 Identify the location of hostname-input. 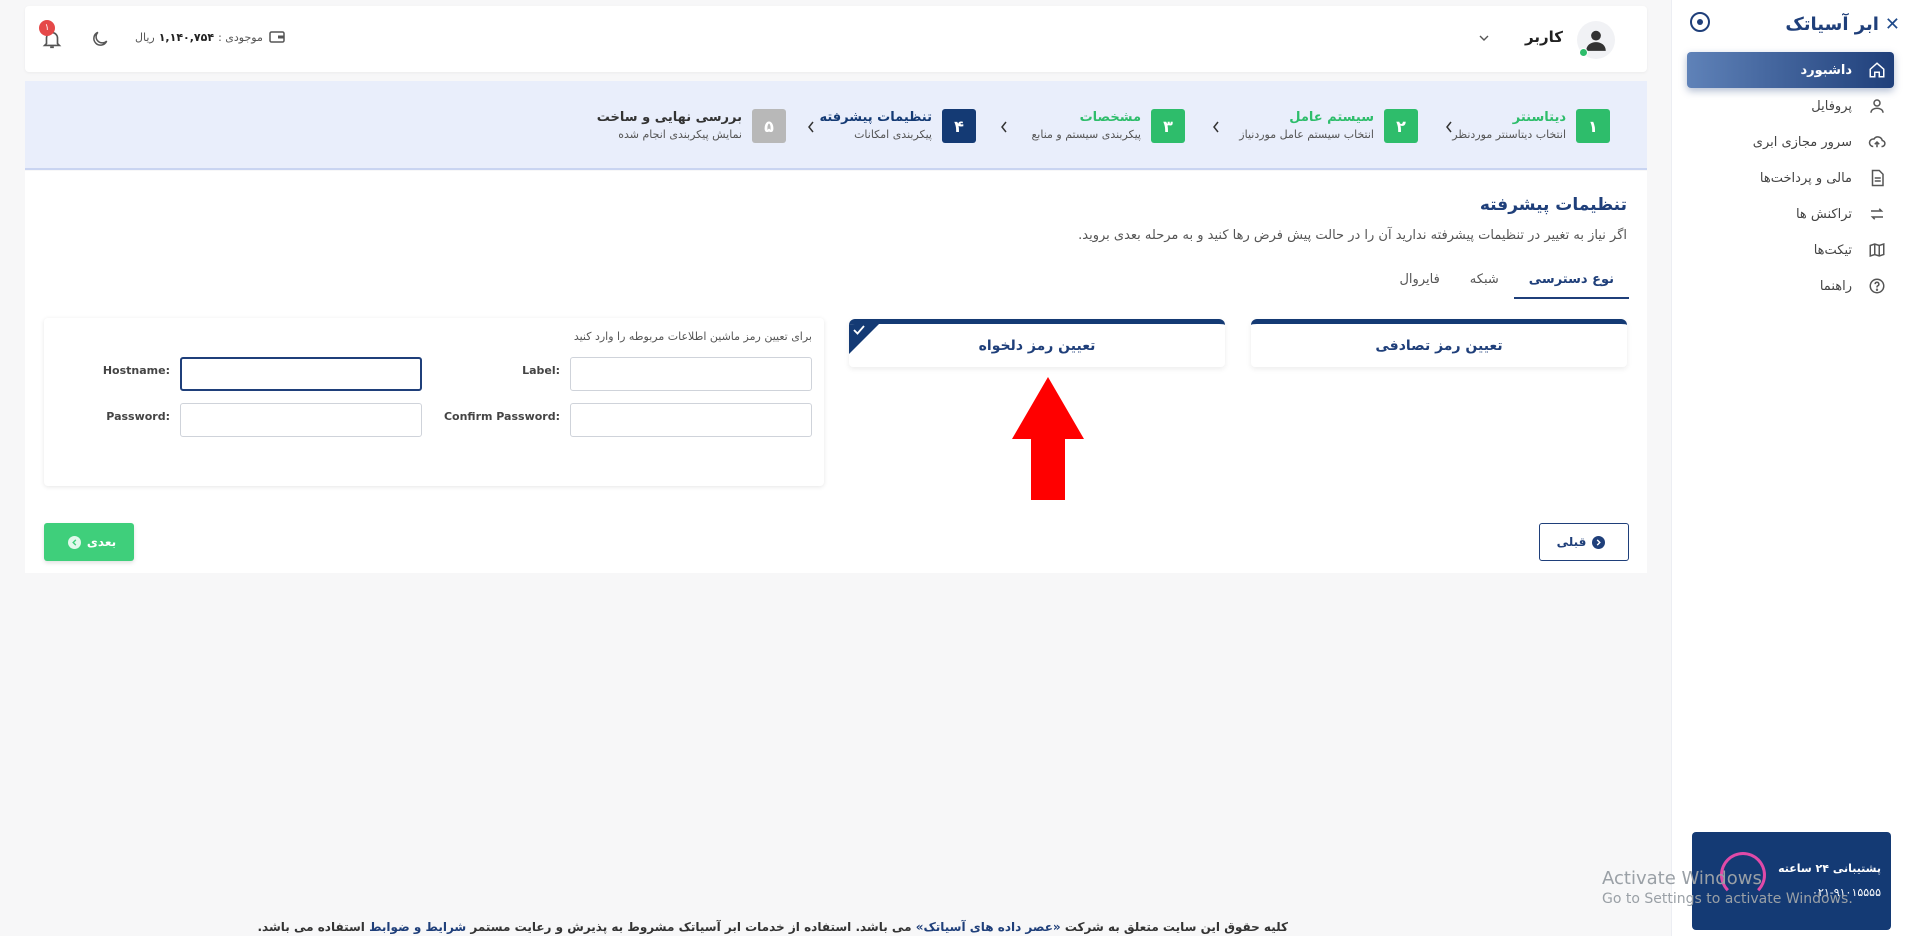
(301, 374).